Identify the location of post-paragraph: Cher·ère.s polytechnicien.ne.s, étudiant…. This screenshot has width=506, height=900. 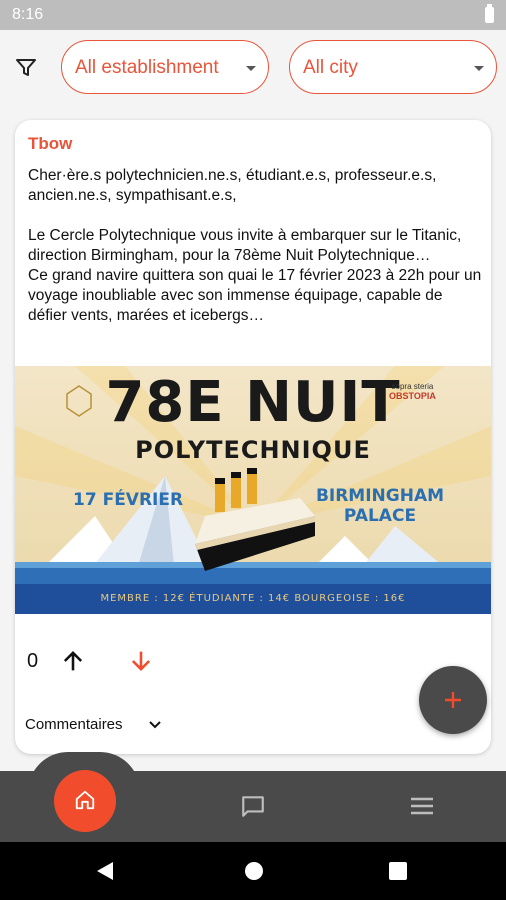
(232, 185).